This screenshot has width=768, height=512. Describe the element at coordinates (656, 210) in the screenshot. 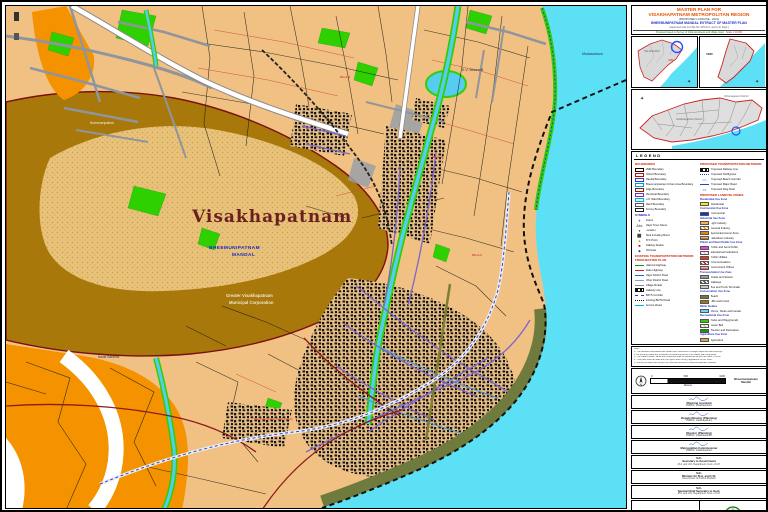

I see `legend-item-label: Survey Boundary` at that location.